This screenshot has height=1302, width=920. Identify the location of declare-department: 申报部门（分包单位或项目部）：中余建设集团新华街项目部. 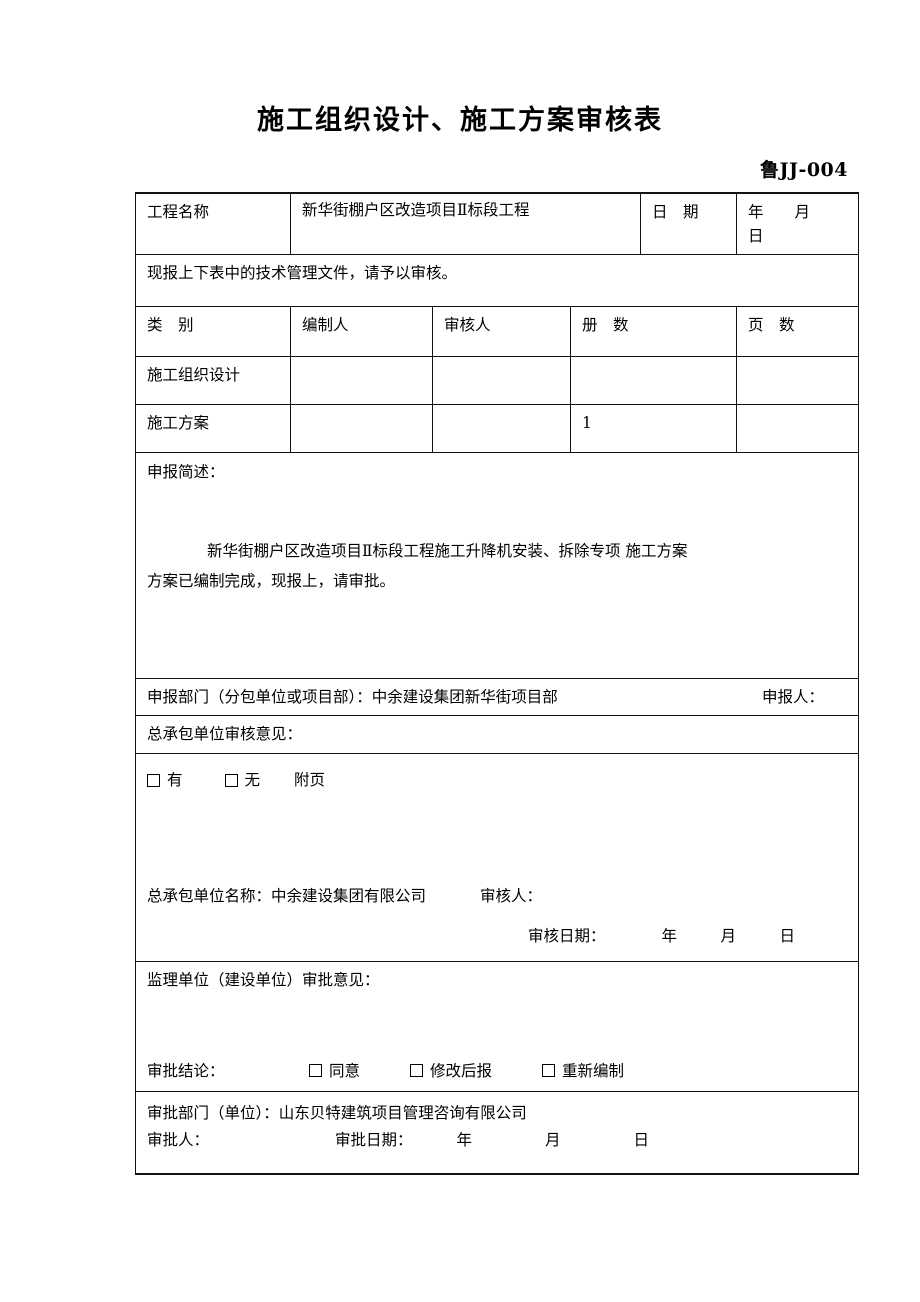
(352, 697).